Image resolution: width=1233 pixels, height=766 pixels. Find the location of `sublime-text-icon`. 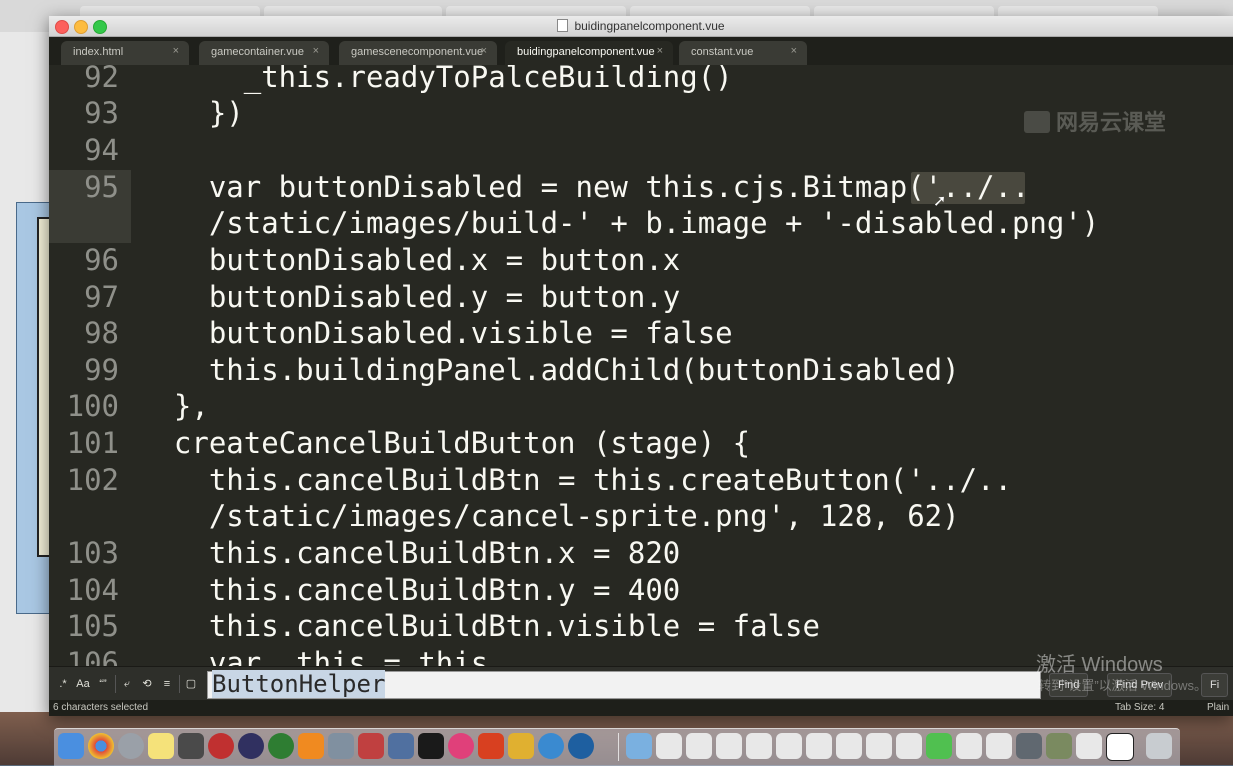

sublime-text-icon is located at coordinates (191, 746).